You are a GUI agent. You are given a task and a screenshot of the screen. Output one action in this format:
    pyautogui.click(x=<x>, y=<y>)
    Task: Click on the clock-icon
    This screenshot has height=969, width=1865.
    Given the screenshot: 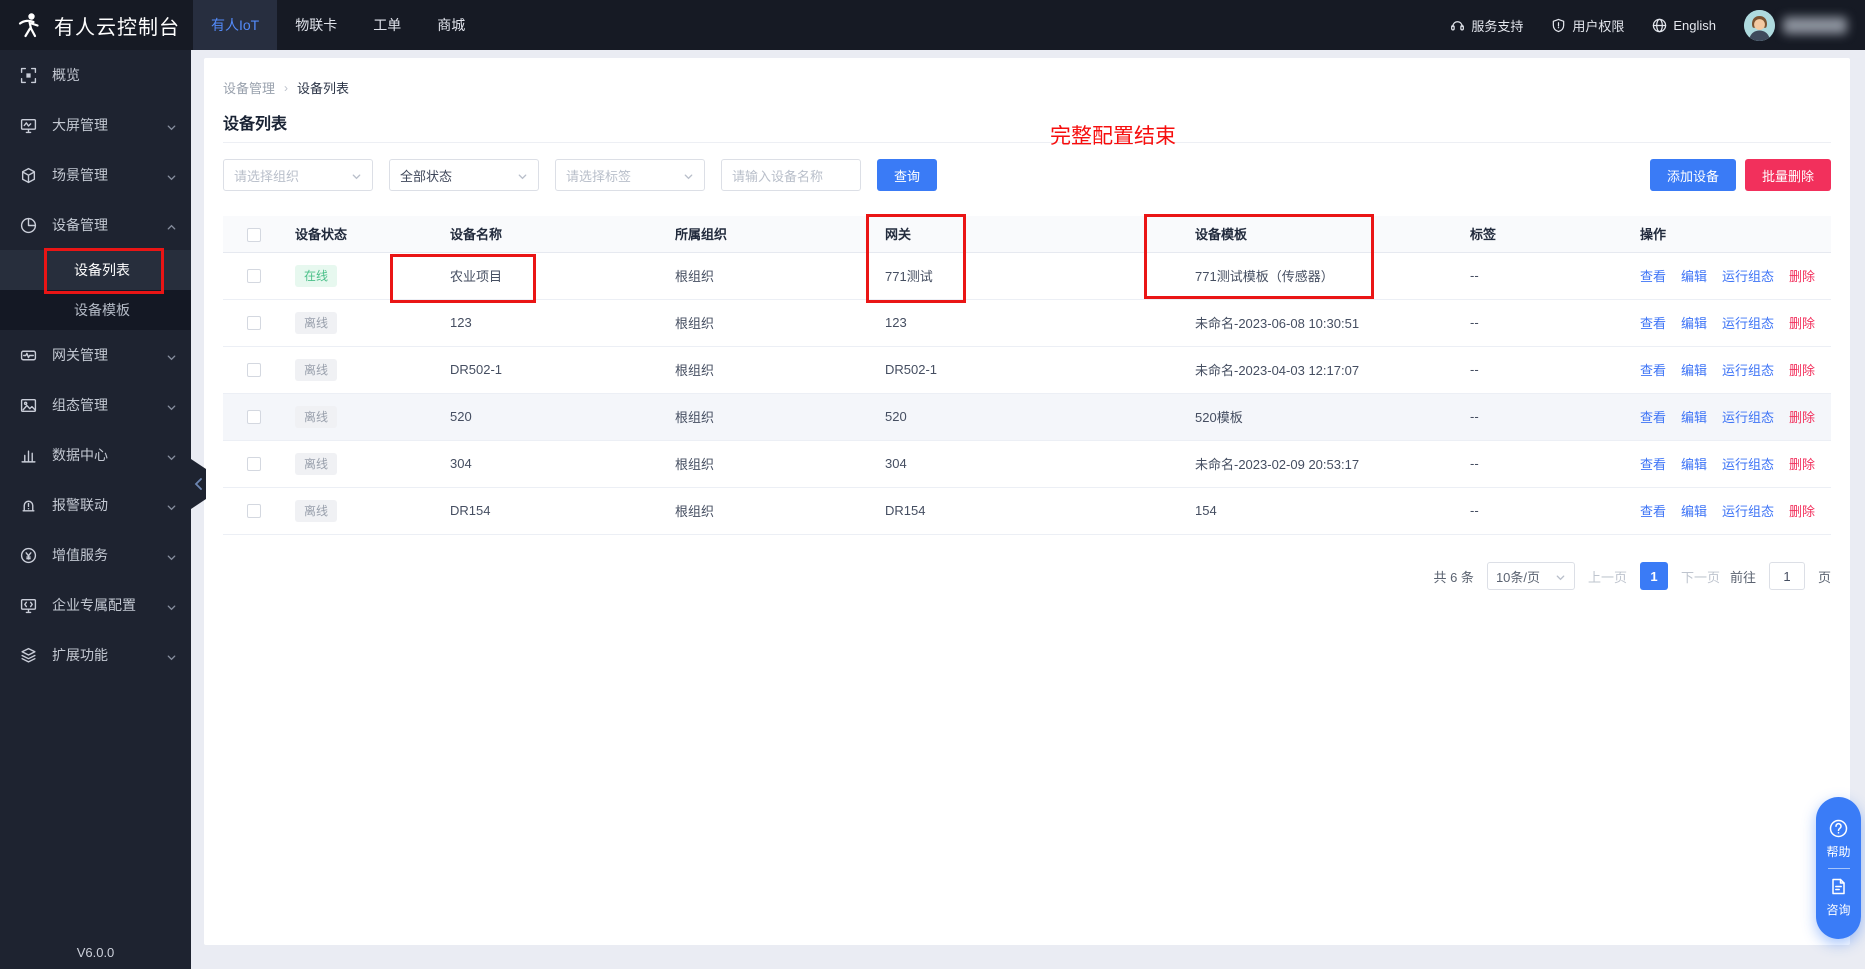 What is the action you would take?
    pyautogui.click(x=28, y=555)
    